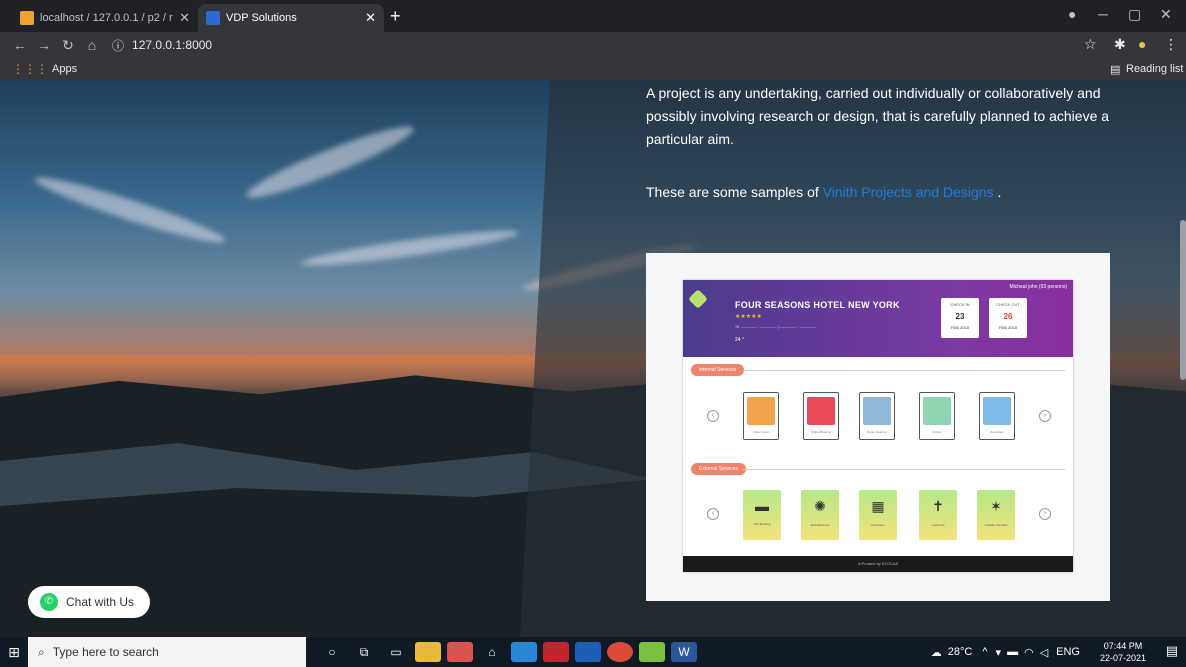  What do you see at coordinates (748, 317) in the screenshot?
I see `star-rating: ★★★★★` at bounding box center [748, 317].